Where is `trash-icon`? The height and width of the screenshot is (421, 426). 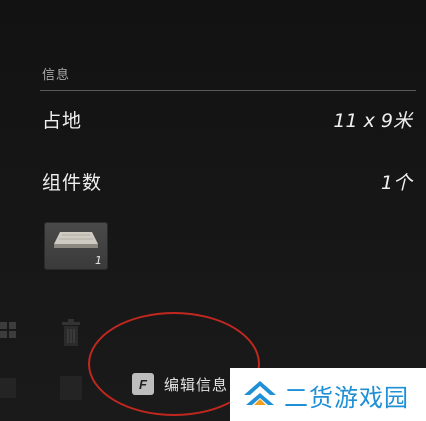
trash-icon is located at coordinates (71, 333).